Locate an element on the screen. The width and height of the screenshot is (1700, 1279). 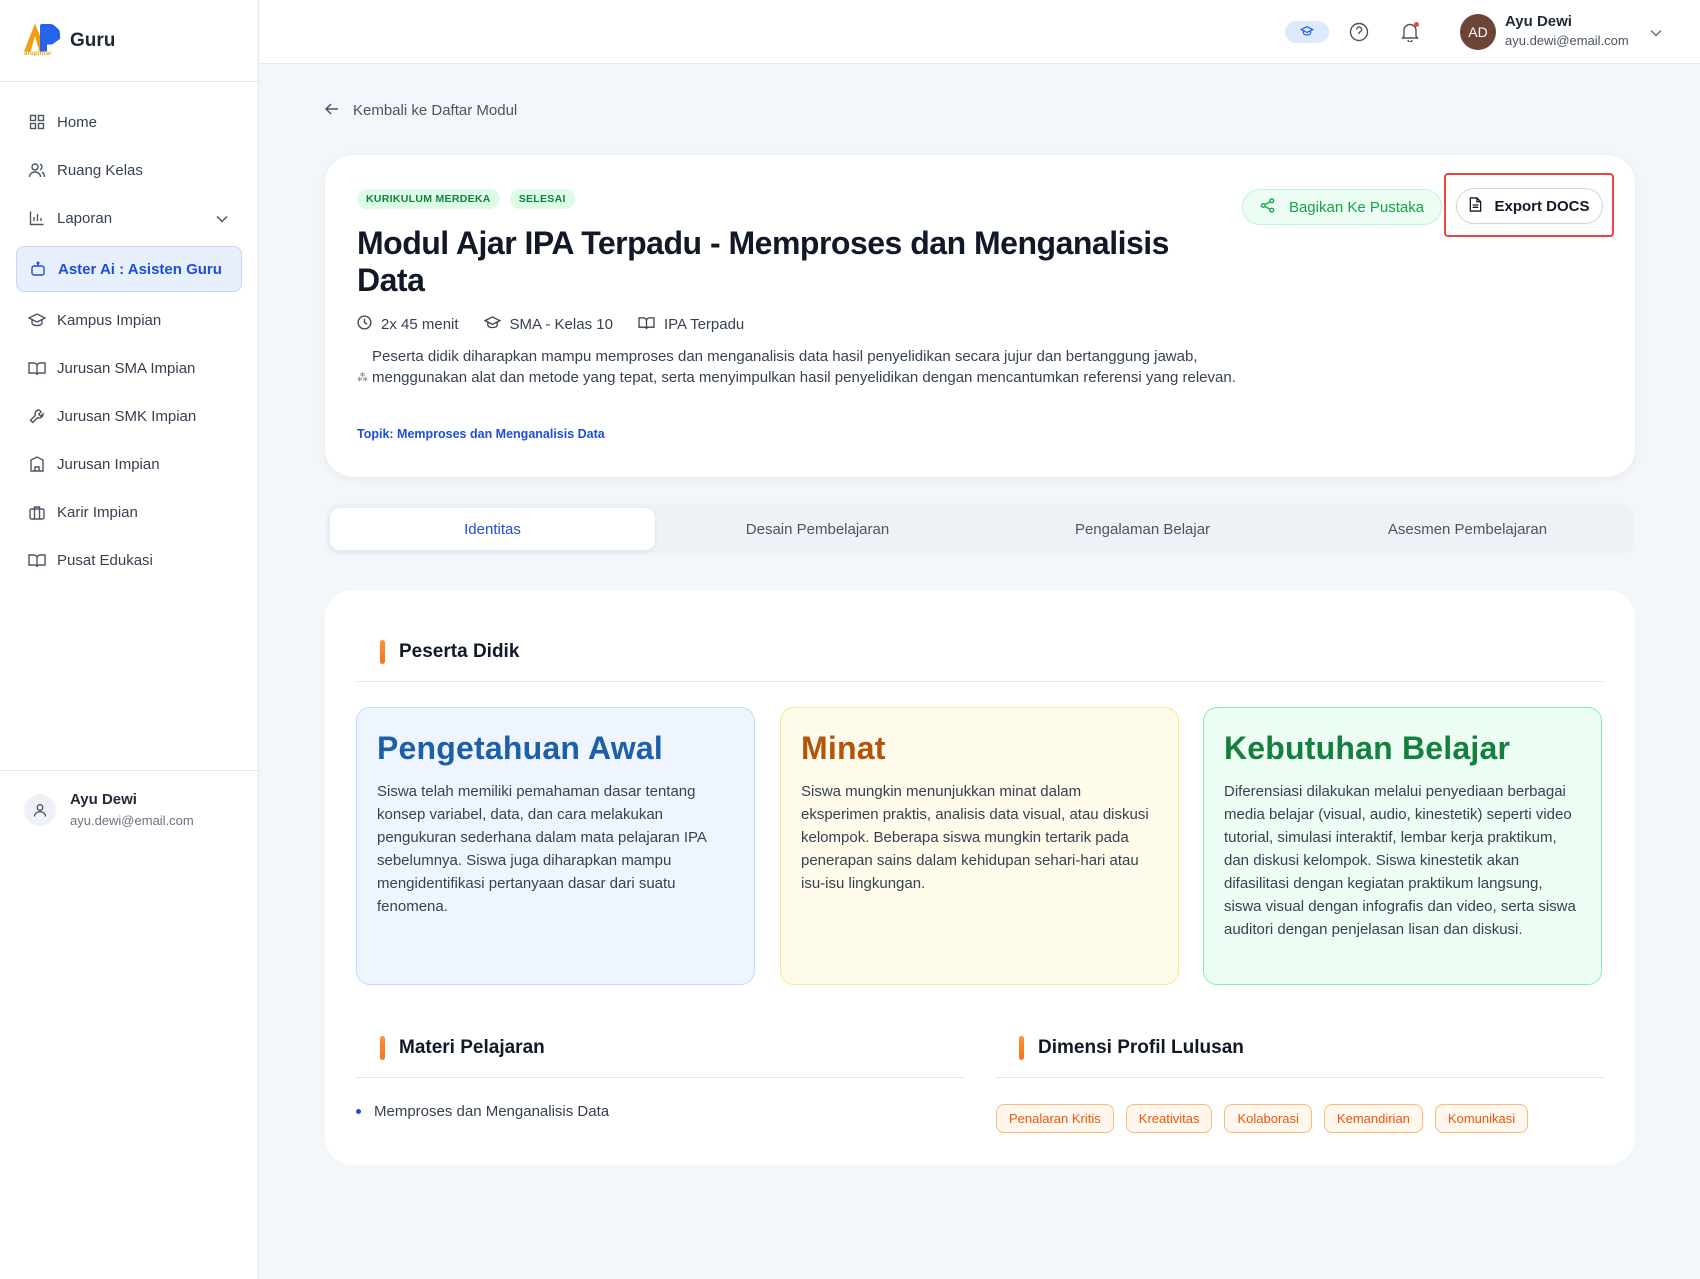
role-toggle-button is located at coordinates (1307, 32).